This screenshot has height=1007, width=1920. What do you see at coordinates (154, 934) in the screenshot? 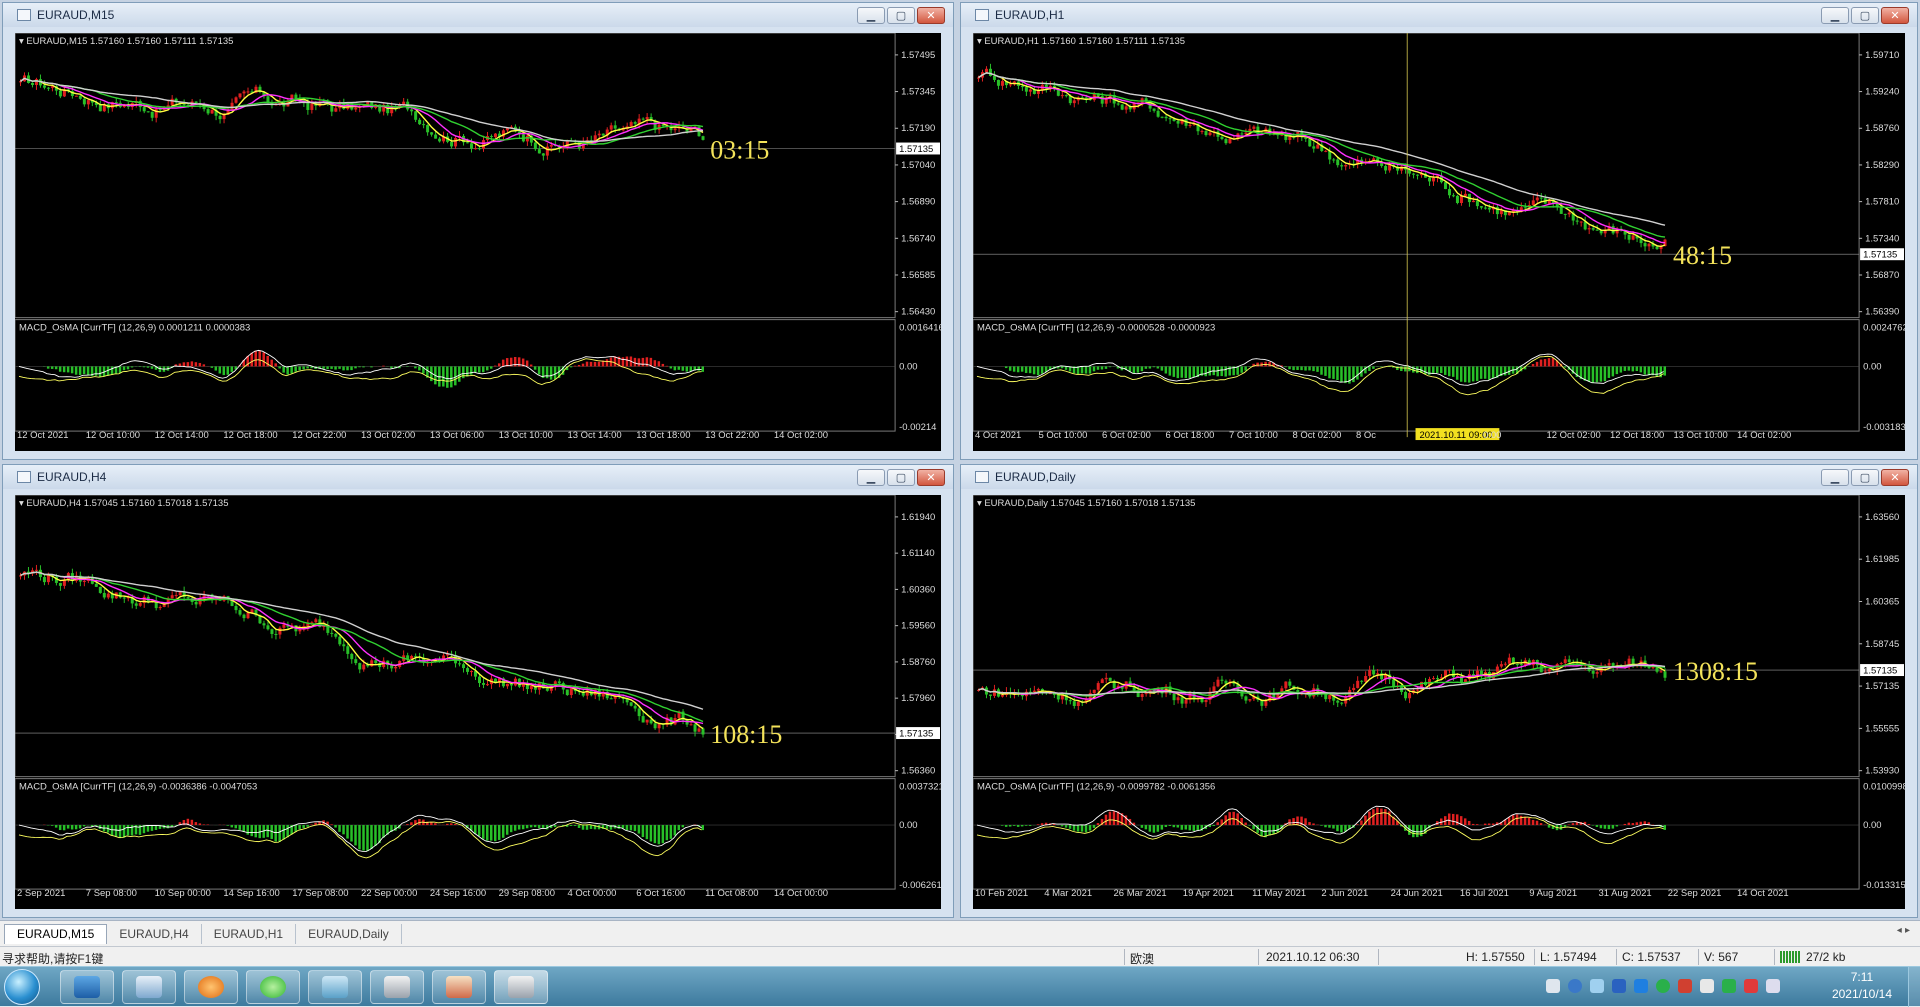
I see `tab-euraud-h4: EURAUD,H4` at bounding box center [154, 934].